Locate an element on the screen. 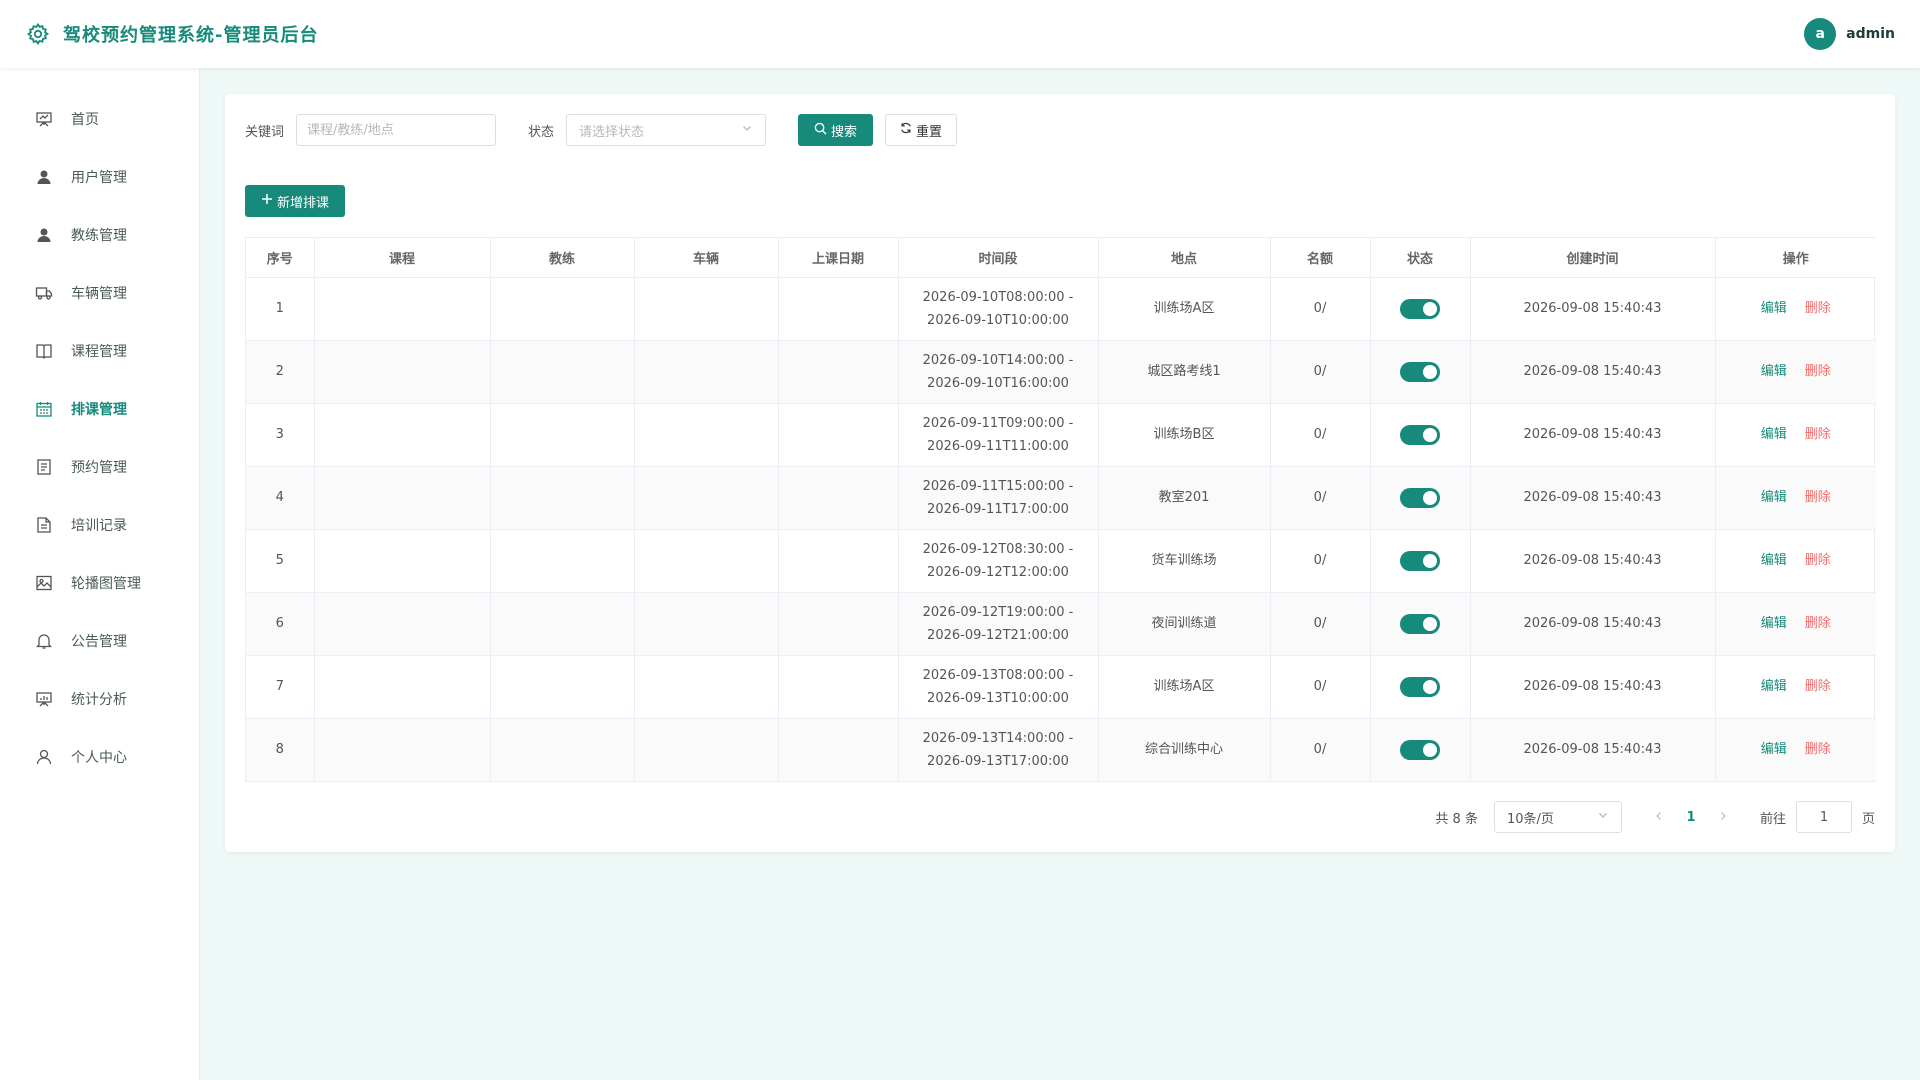 The image size is (1920, 1080). sidebar-item-notices: 公告管理 is located at coordinates (99, 641).